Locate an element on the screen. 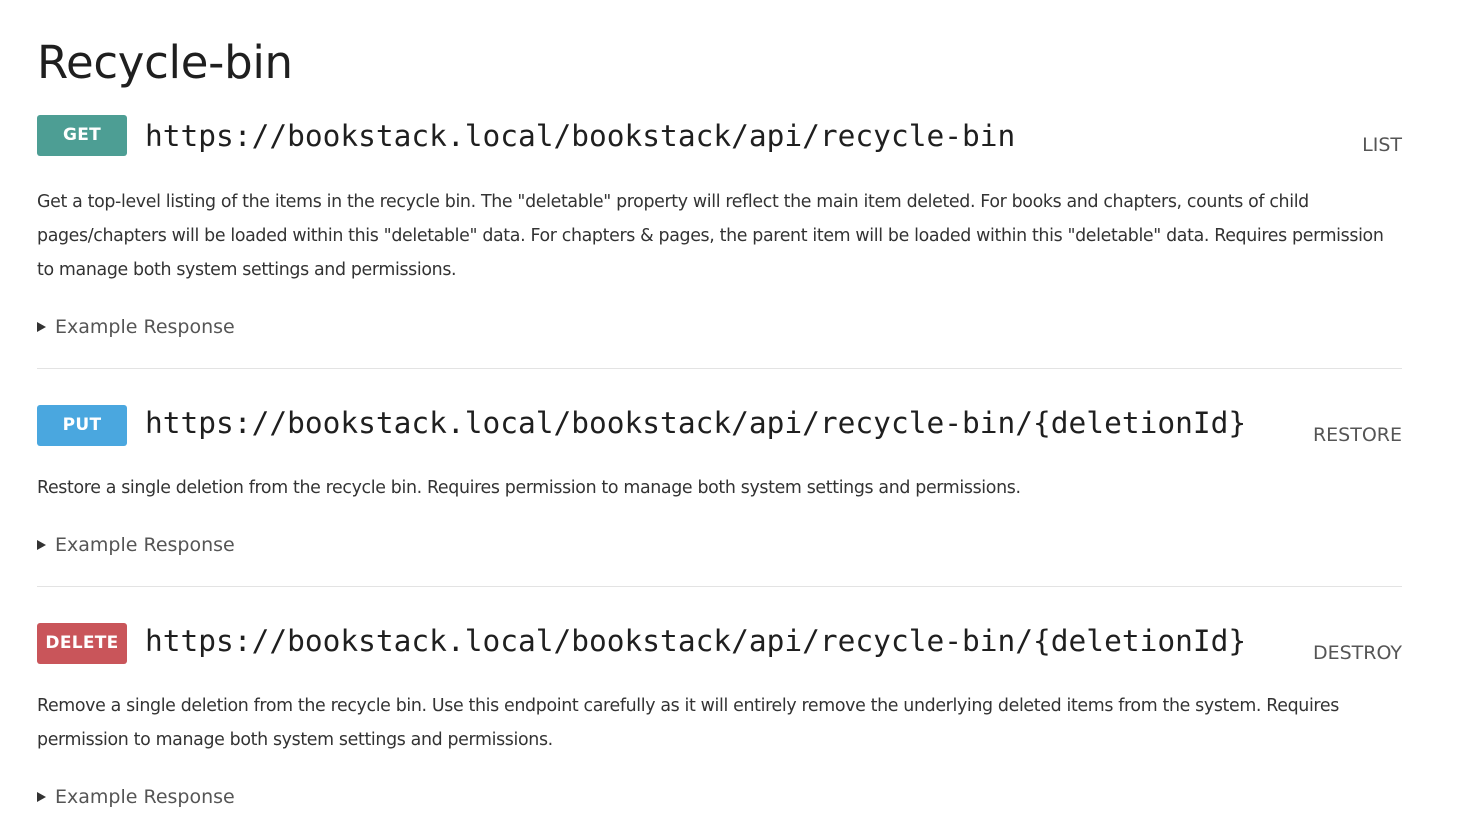 The width and height of the screenshot is (1461, 837). method-badge-delete: DELETE is located at coordinates (82, 643).